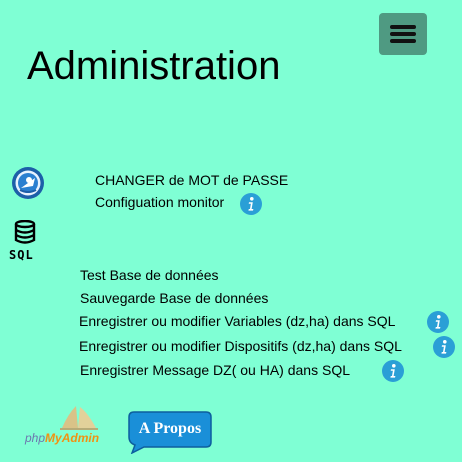 This screenshot has width=462, height=462. What do you see at coordinates (159, 202) in the screenshot?
I see `configuration-monitor-link: Configuation monitor` at bounding box center [159, 202].